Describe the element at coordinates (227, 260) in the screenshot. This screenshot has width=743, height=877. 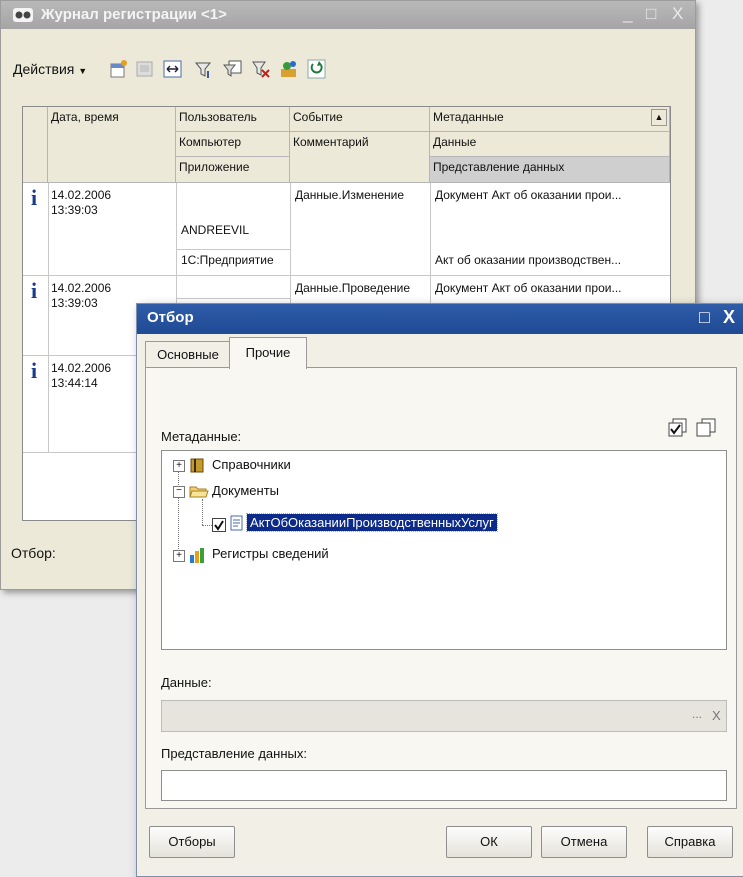
I see `row-application: 1С:Предприятие` at that location.